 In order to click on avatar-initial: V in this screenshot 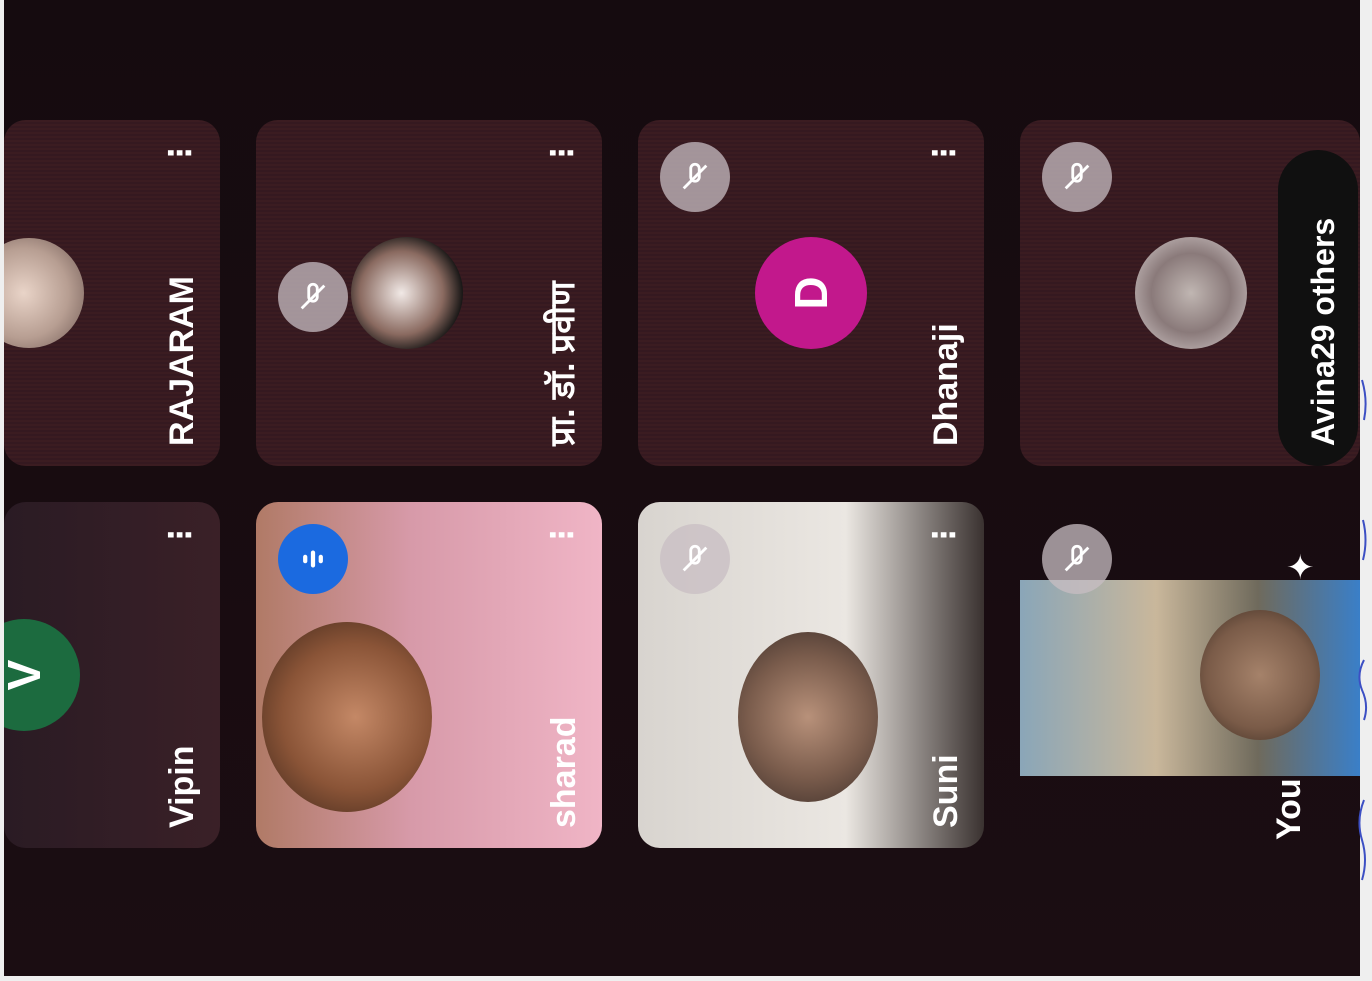, I will do `click(27, 675)`.